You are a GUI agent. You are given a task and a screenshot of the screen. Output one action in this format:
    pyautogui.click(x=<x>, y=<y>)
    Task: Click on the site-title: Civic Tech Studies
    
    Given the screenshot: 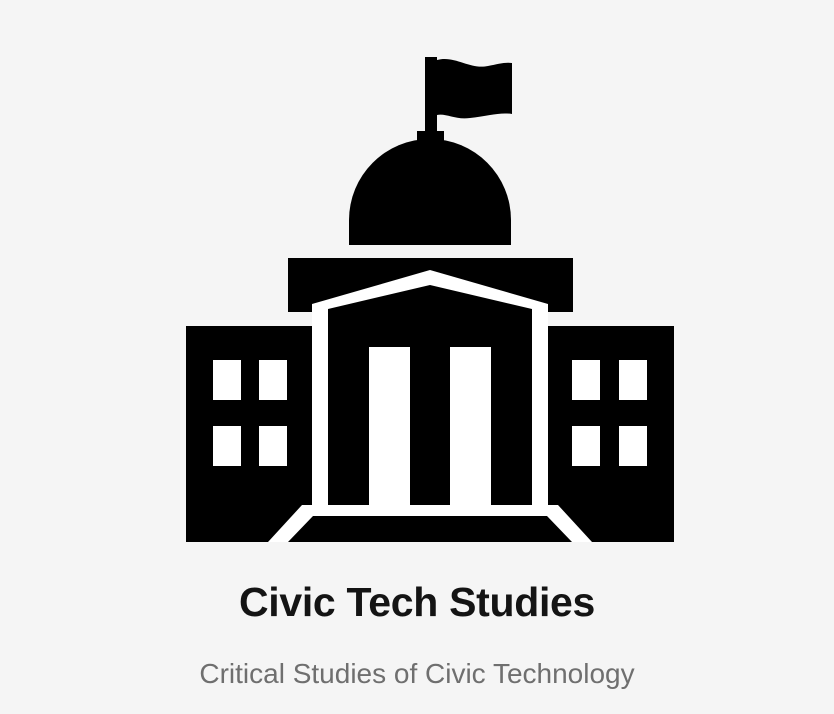 What is the action you would take?
    pyautogui.click(x=417, y=602)
    